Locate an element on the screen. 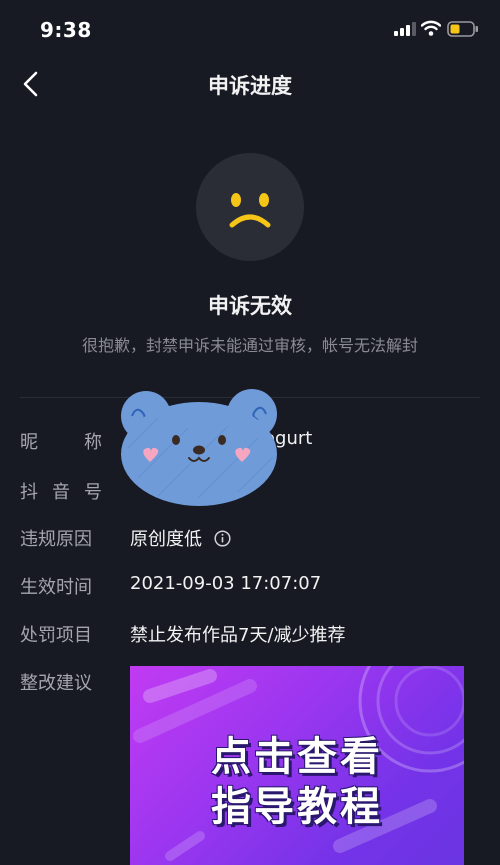  nav-bar: 申诉进度 is located at coordinates (250, 83).